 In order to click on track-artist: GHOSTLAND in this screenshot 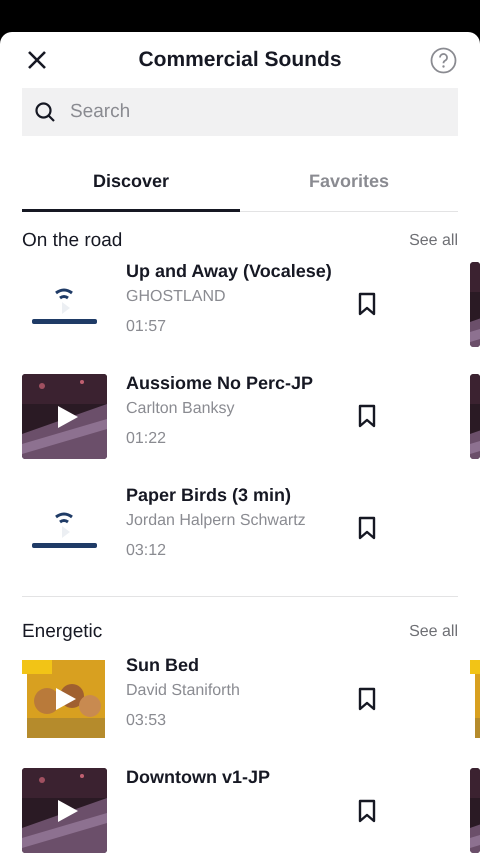, I will do `click(176, 297)`.